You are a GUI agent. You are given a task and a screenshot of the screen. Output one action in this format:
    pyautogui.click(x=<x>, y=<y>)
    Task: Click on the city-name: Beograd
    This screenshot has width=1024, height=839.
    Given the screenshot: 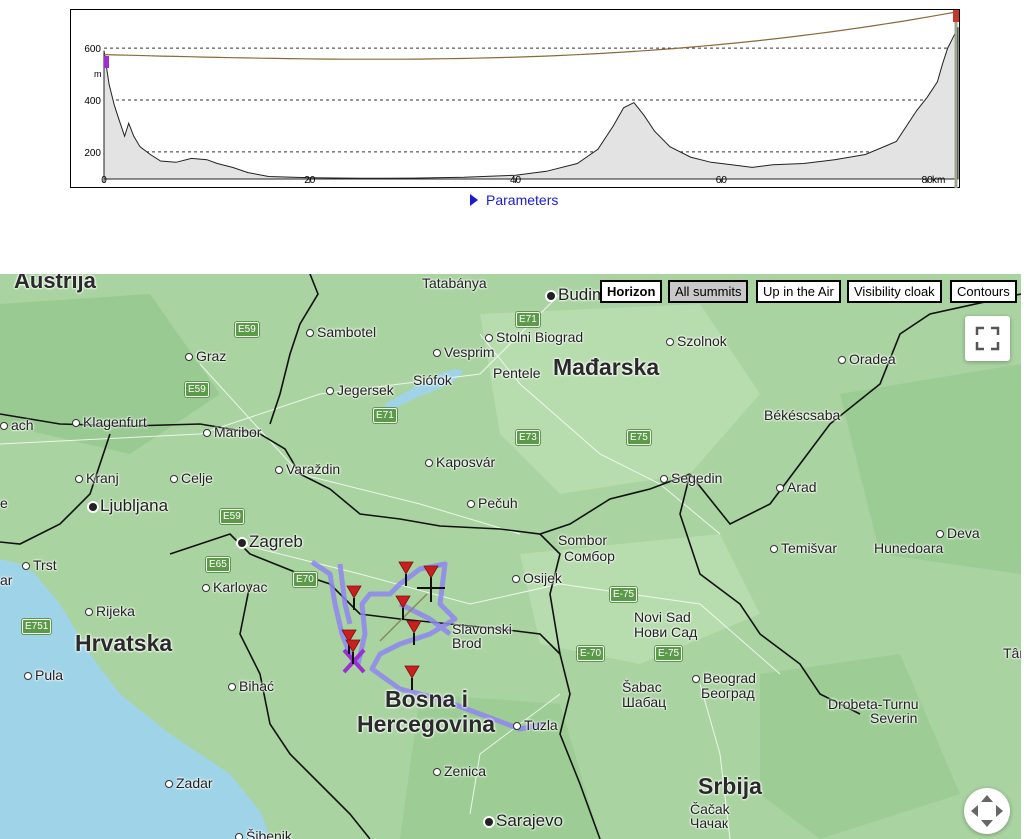 What is the action you would take?
    pyautogui.click(x=729, y=678)
    